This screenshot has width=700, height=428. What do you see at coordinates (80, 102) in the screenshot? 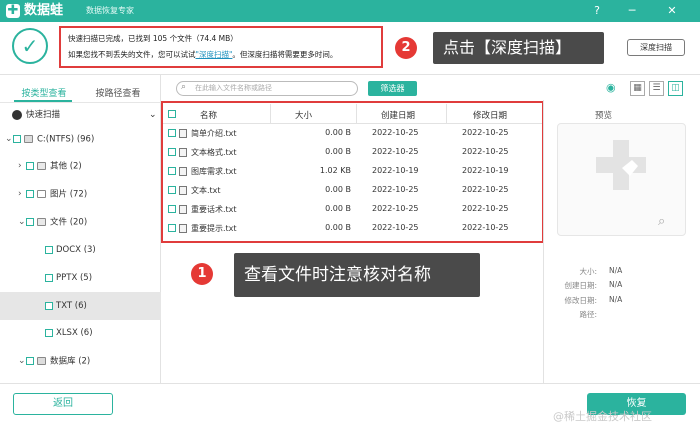
I see `tab-divider` at bounding box center [80, 102].